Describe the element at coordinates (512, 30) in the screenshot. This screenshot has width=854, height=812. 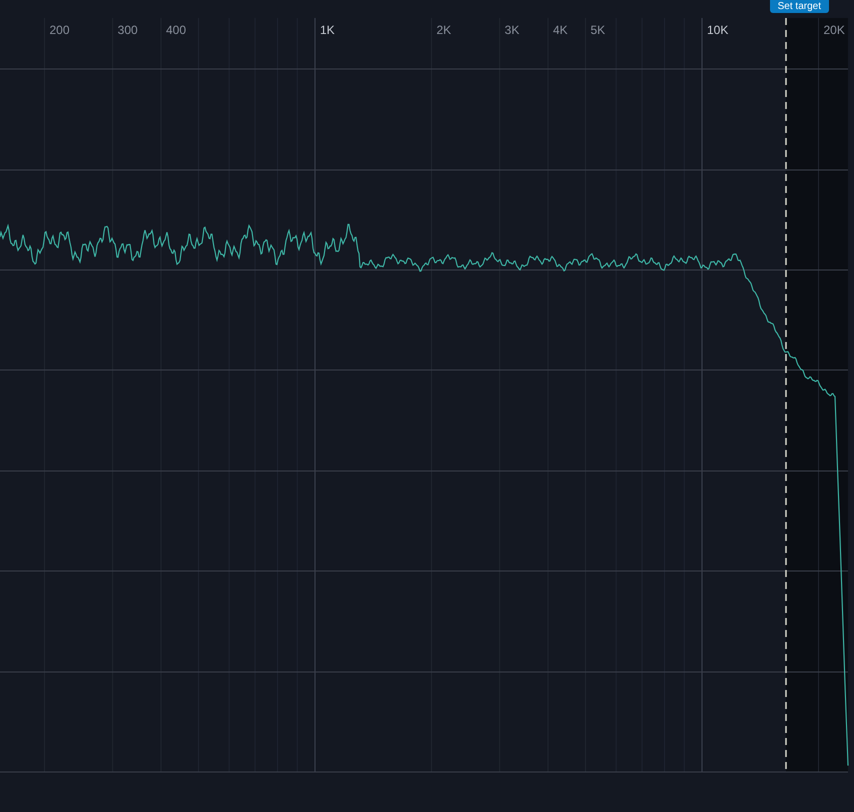
I see `axis-tick-label: 3K` at that location.